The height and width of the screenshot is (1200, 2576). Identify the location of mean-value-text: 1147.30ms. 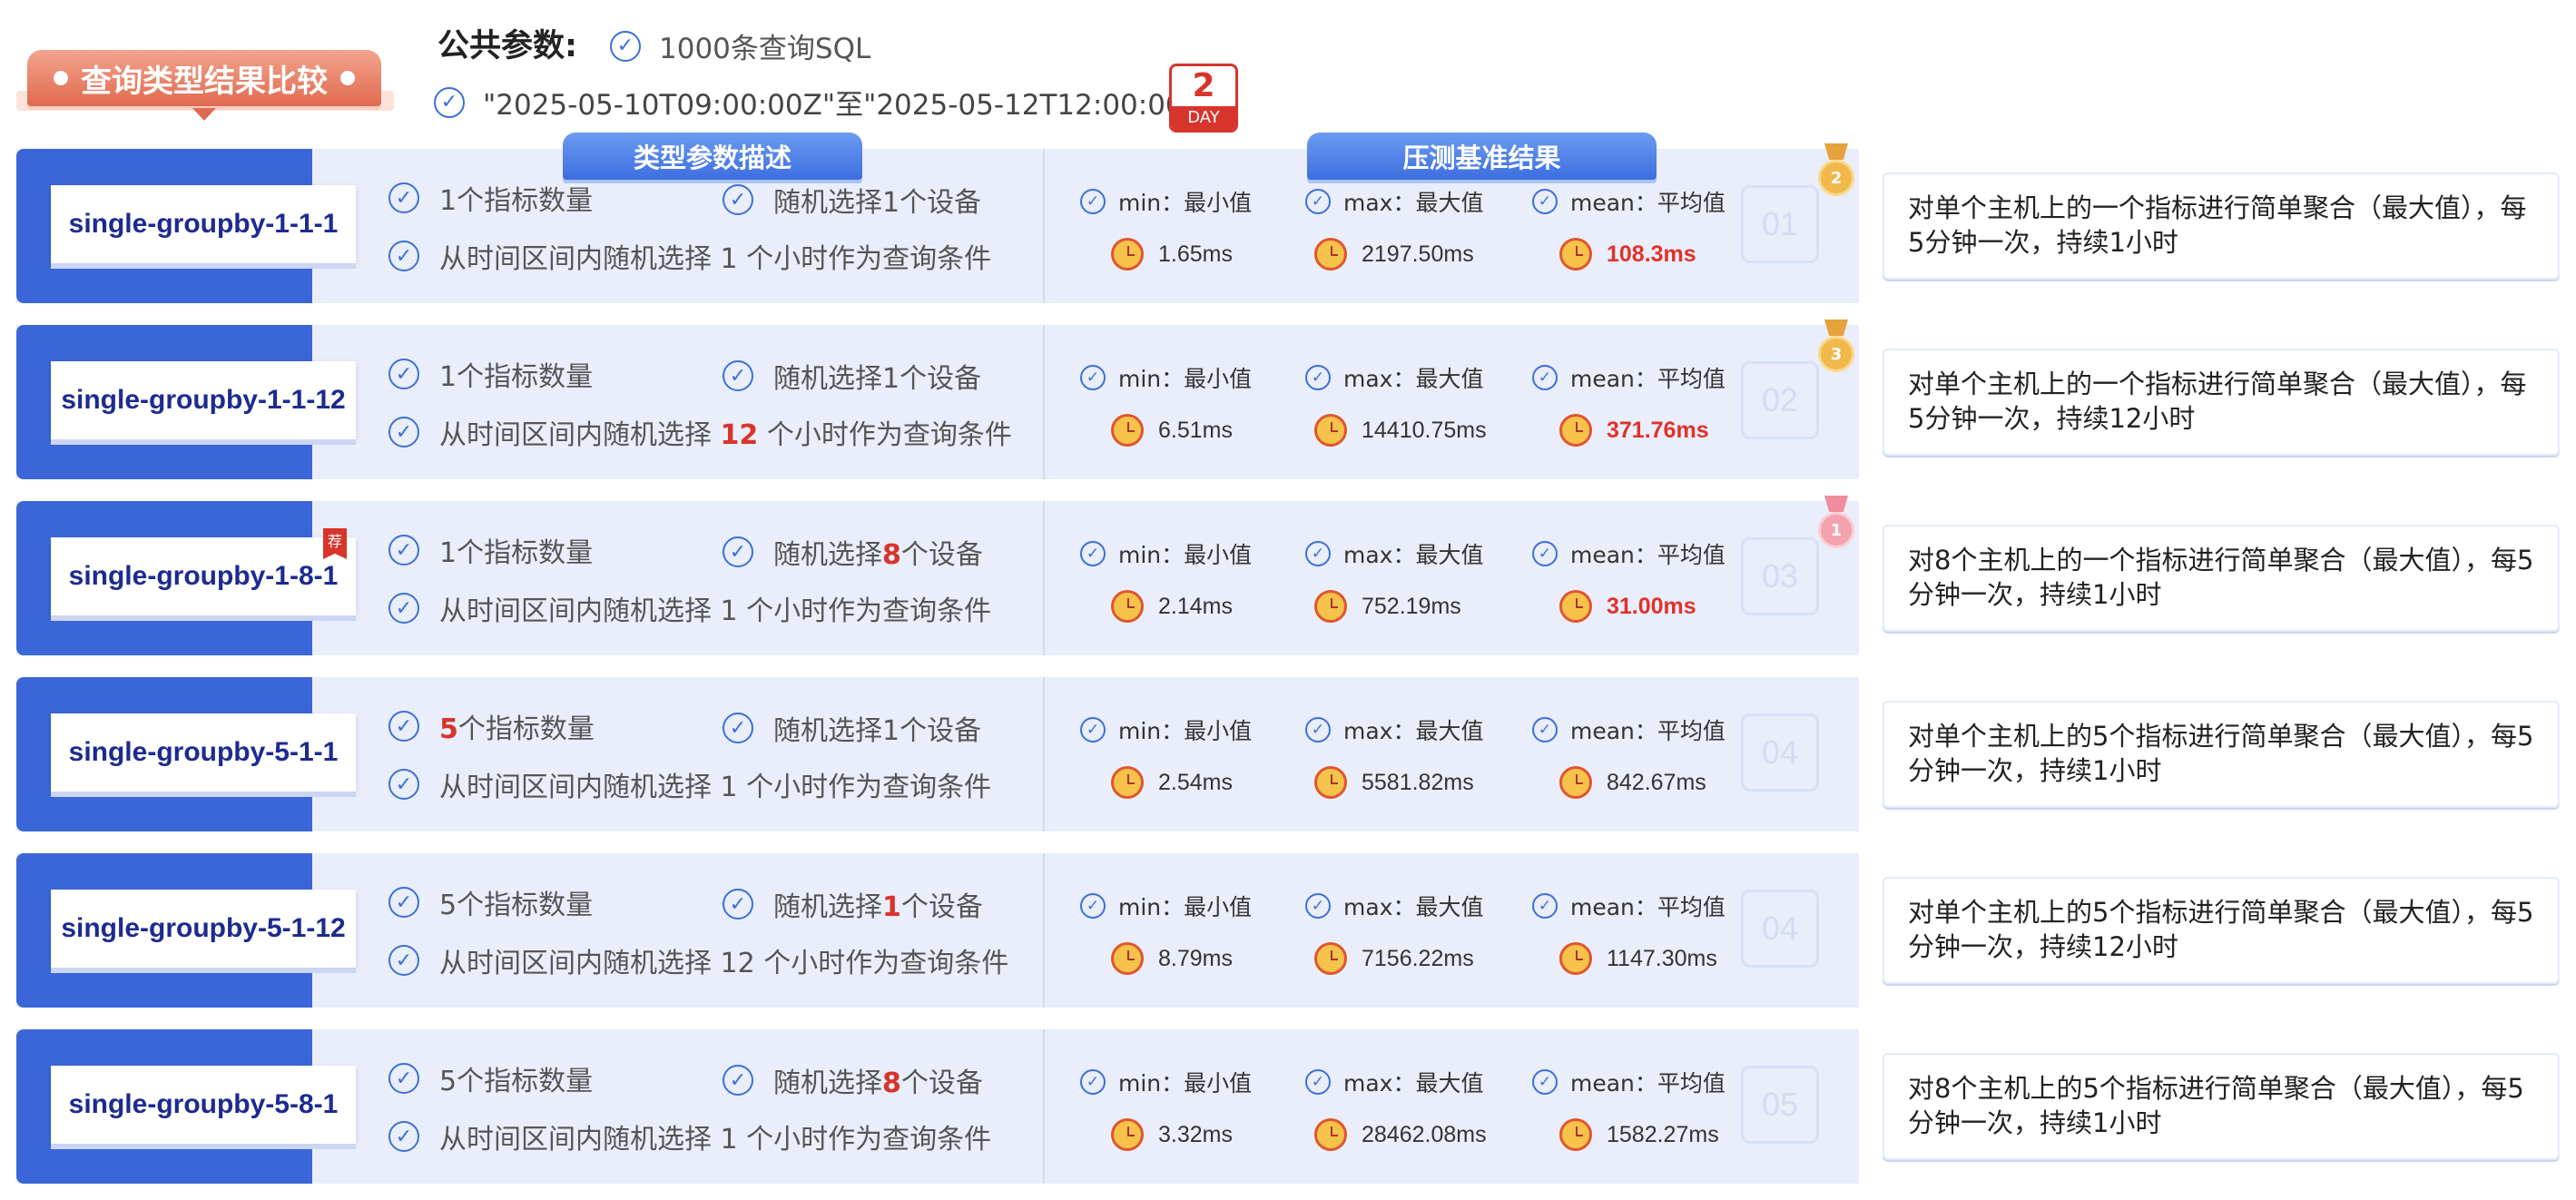
(1662, 958).